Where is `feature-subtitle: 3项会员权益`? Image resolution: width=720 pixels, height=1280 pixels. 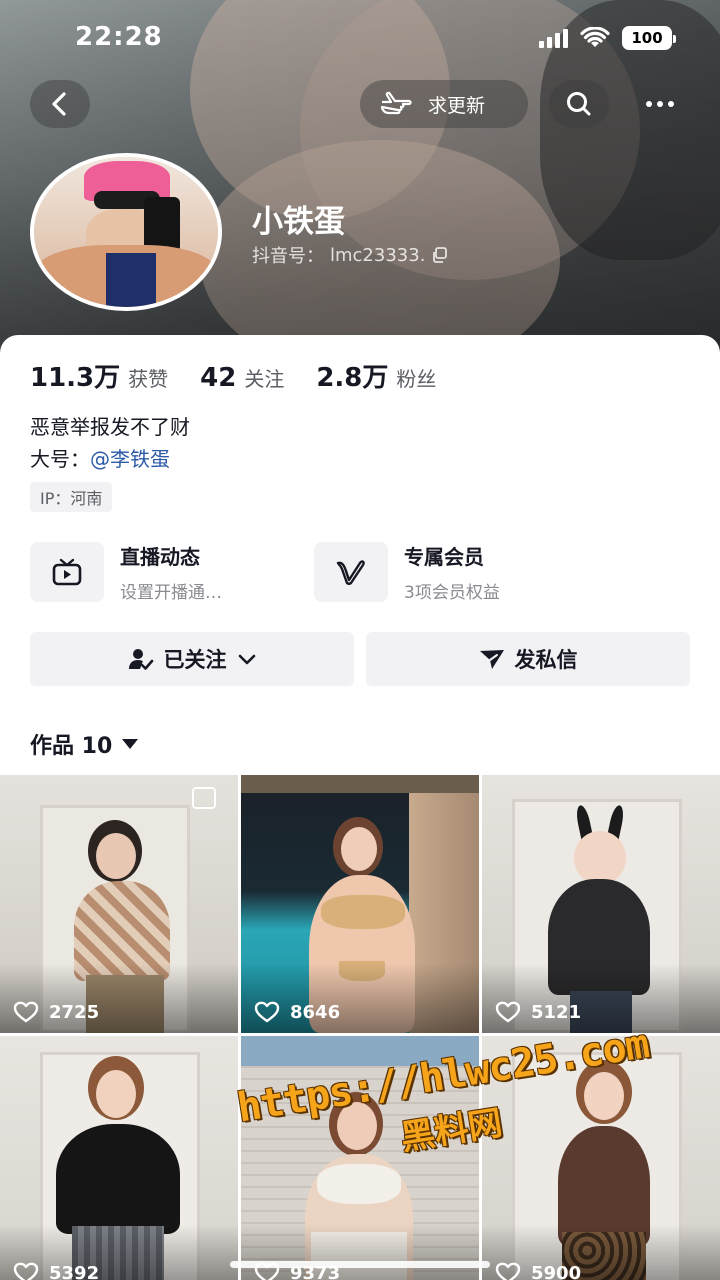
feature-subtitle: 3项会员权益 is located at coordinates (452, 593).